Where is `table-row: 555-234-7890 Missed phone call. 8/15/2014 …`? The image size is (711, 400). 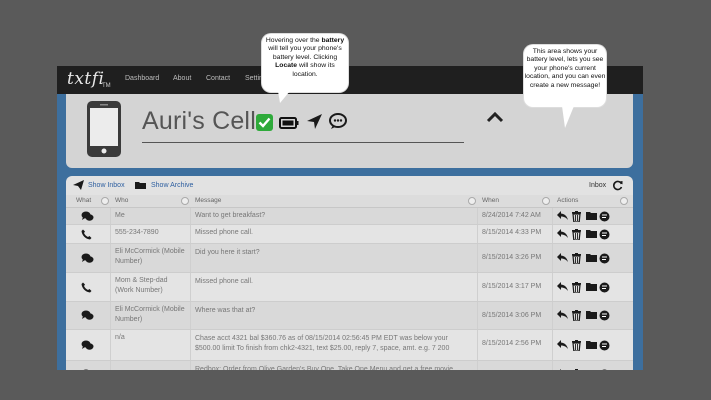
table-row: 555-234-7890 Missed phone call. 8/15/2014 … is located at coordinates (349, 234).